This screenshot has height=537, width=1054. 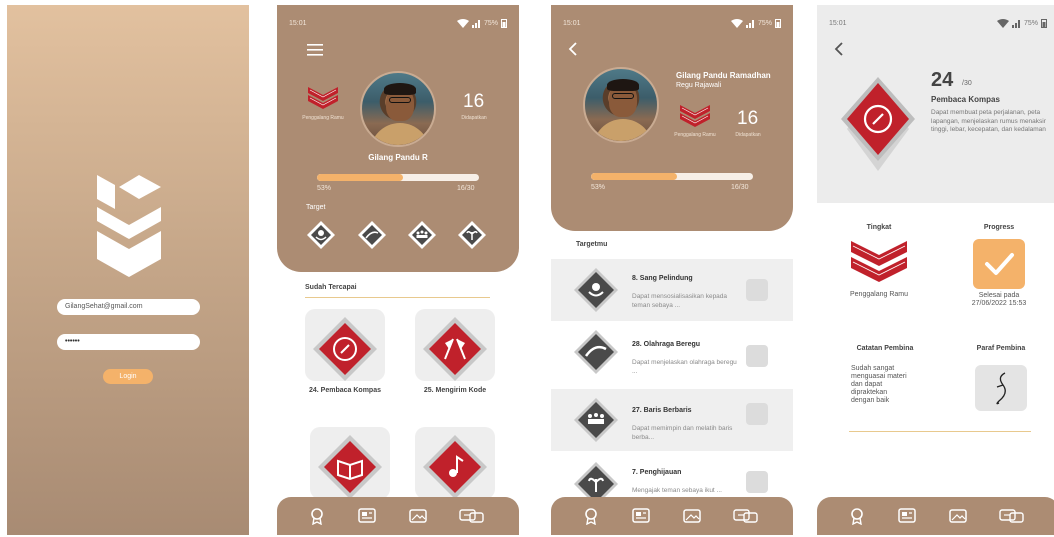 What do you see at coordinates (942, 80) in the screenshot?
I see `badge-number: 24` at bounding box center [942, 80].